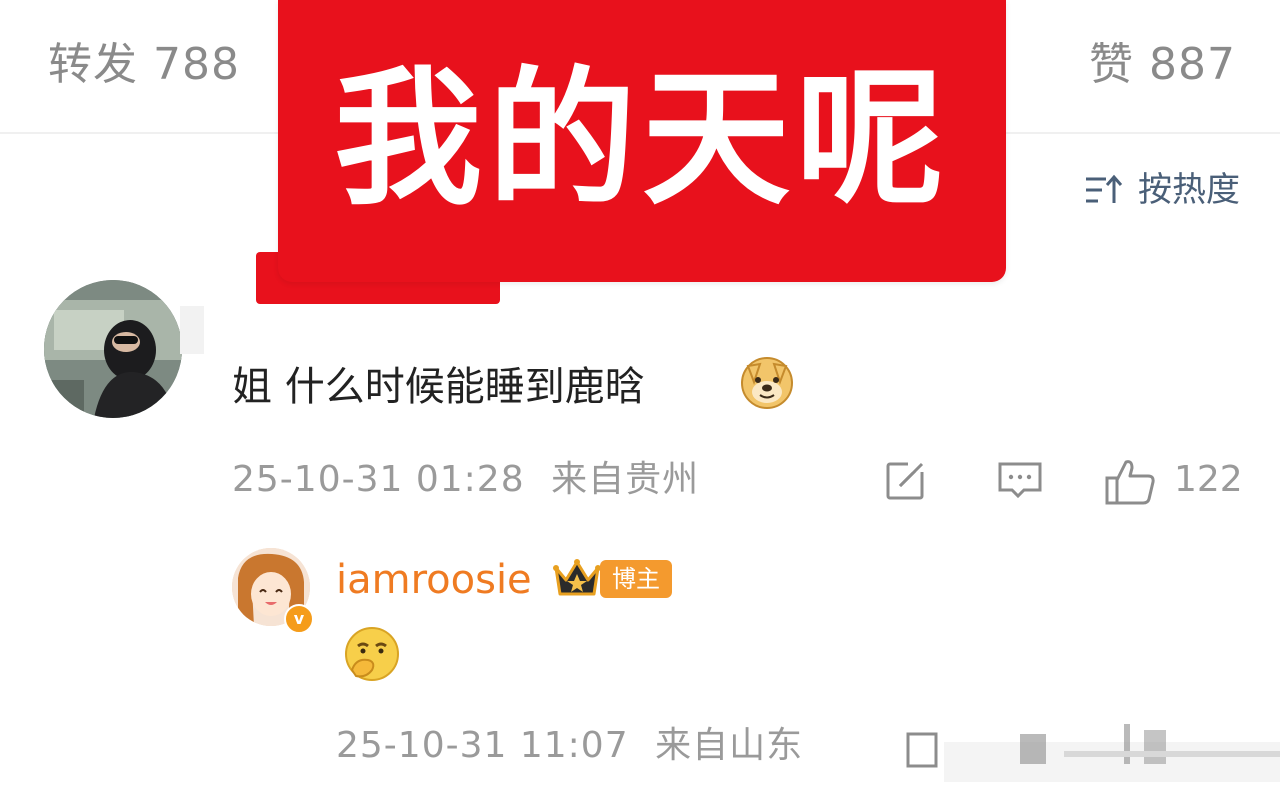 The image size is (1280, 786). I want to click on reply-location: 来自山东, so click(729, 745).